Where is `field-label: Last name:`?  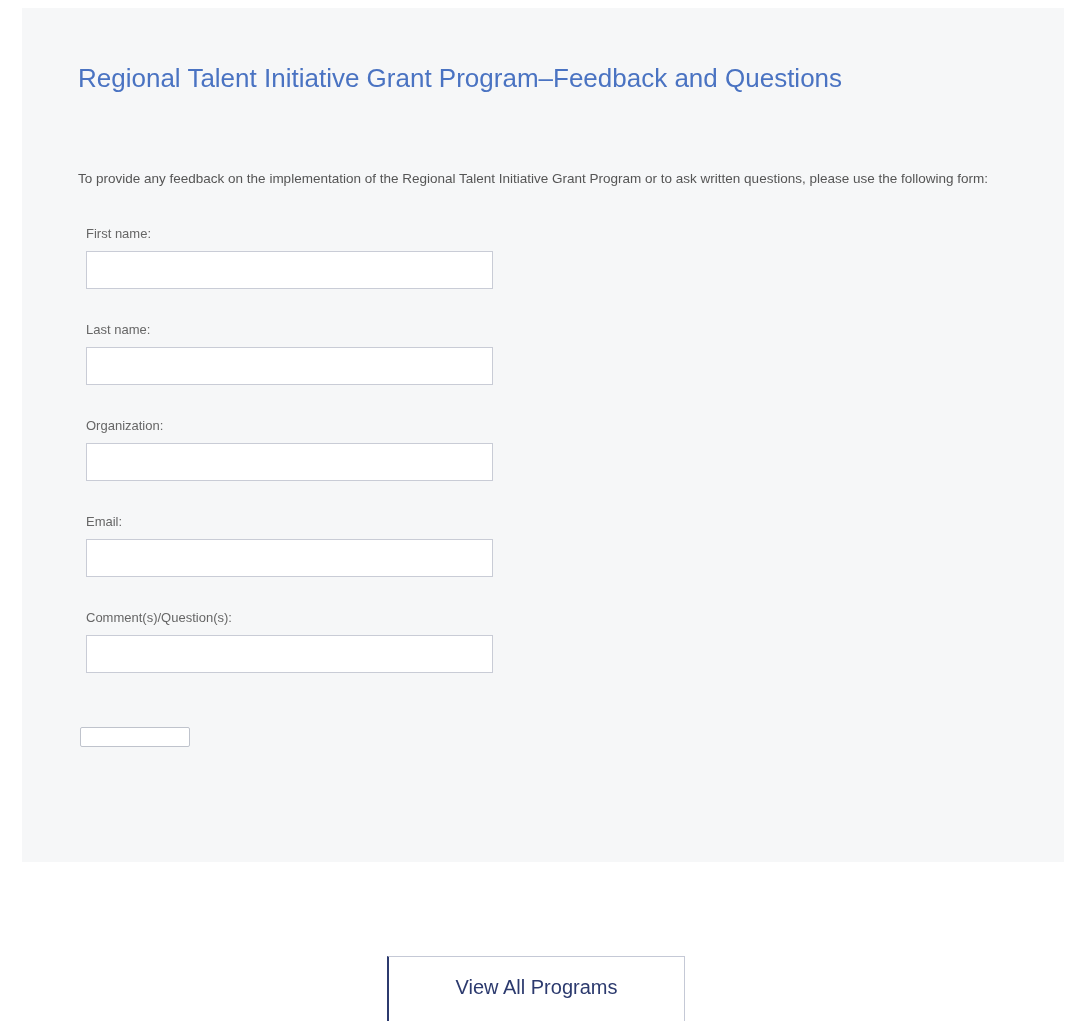 field-label: Last name: is located at coordinates (119, 330).